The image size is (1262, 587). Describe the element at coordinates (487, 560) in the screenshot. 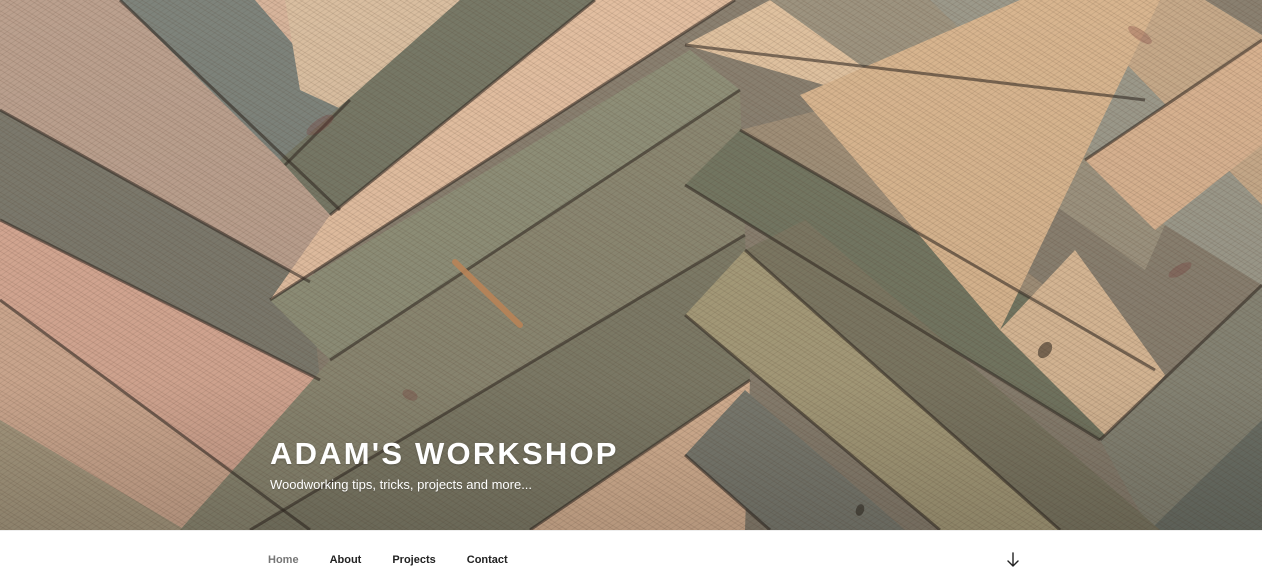

I see `nav-item-contact: Contact` at that location.